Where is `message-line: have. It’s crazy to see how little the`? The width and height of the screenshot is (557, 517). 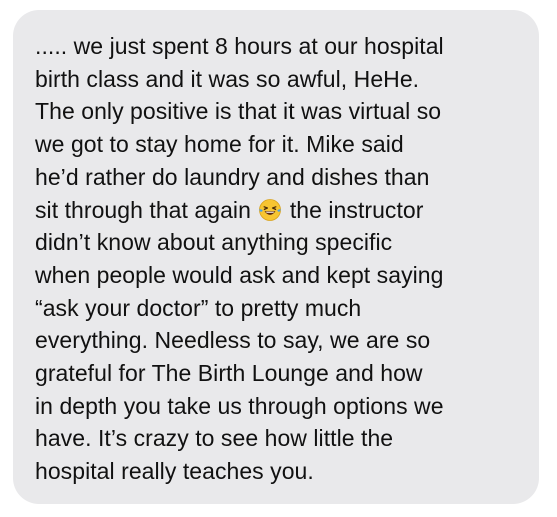
message-line: have. It’s crazy to see how little the is located at coordinates (214, 438).